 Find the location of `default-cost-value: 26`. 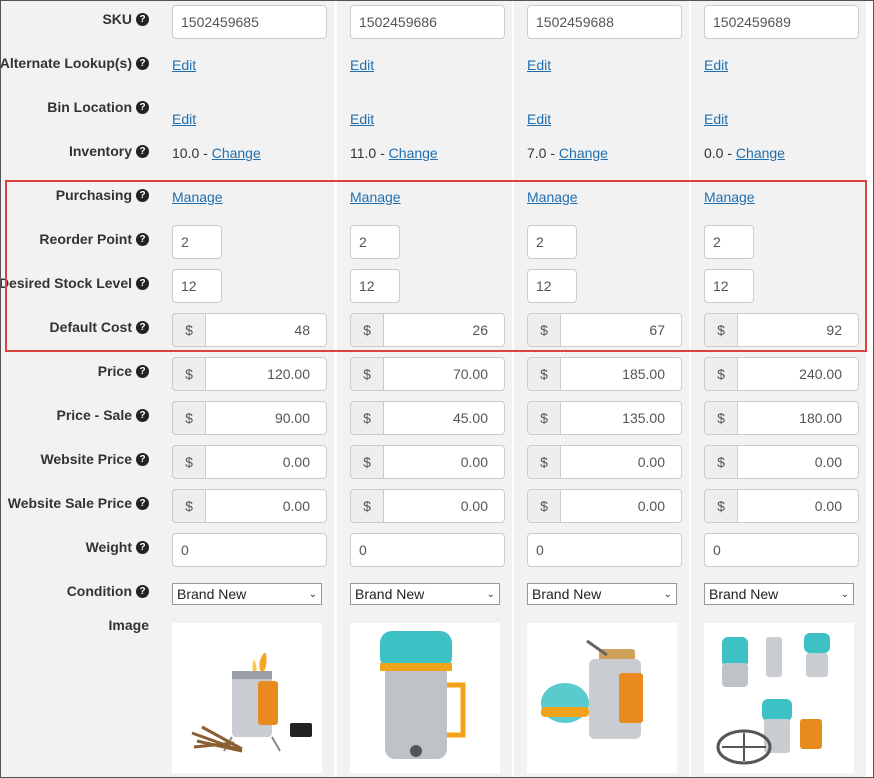

default-cost-value: 26 is located at coordinates (444, 330).